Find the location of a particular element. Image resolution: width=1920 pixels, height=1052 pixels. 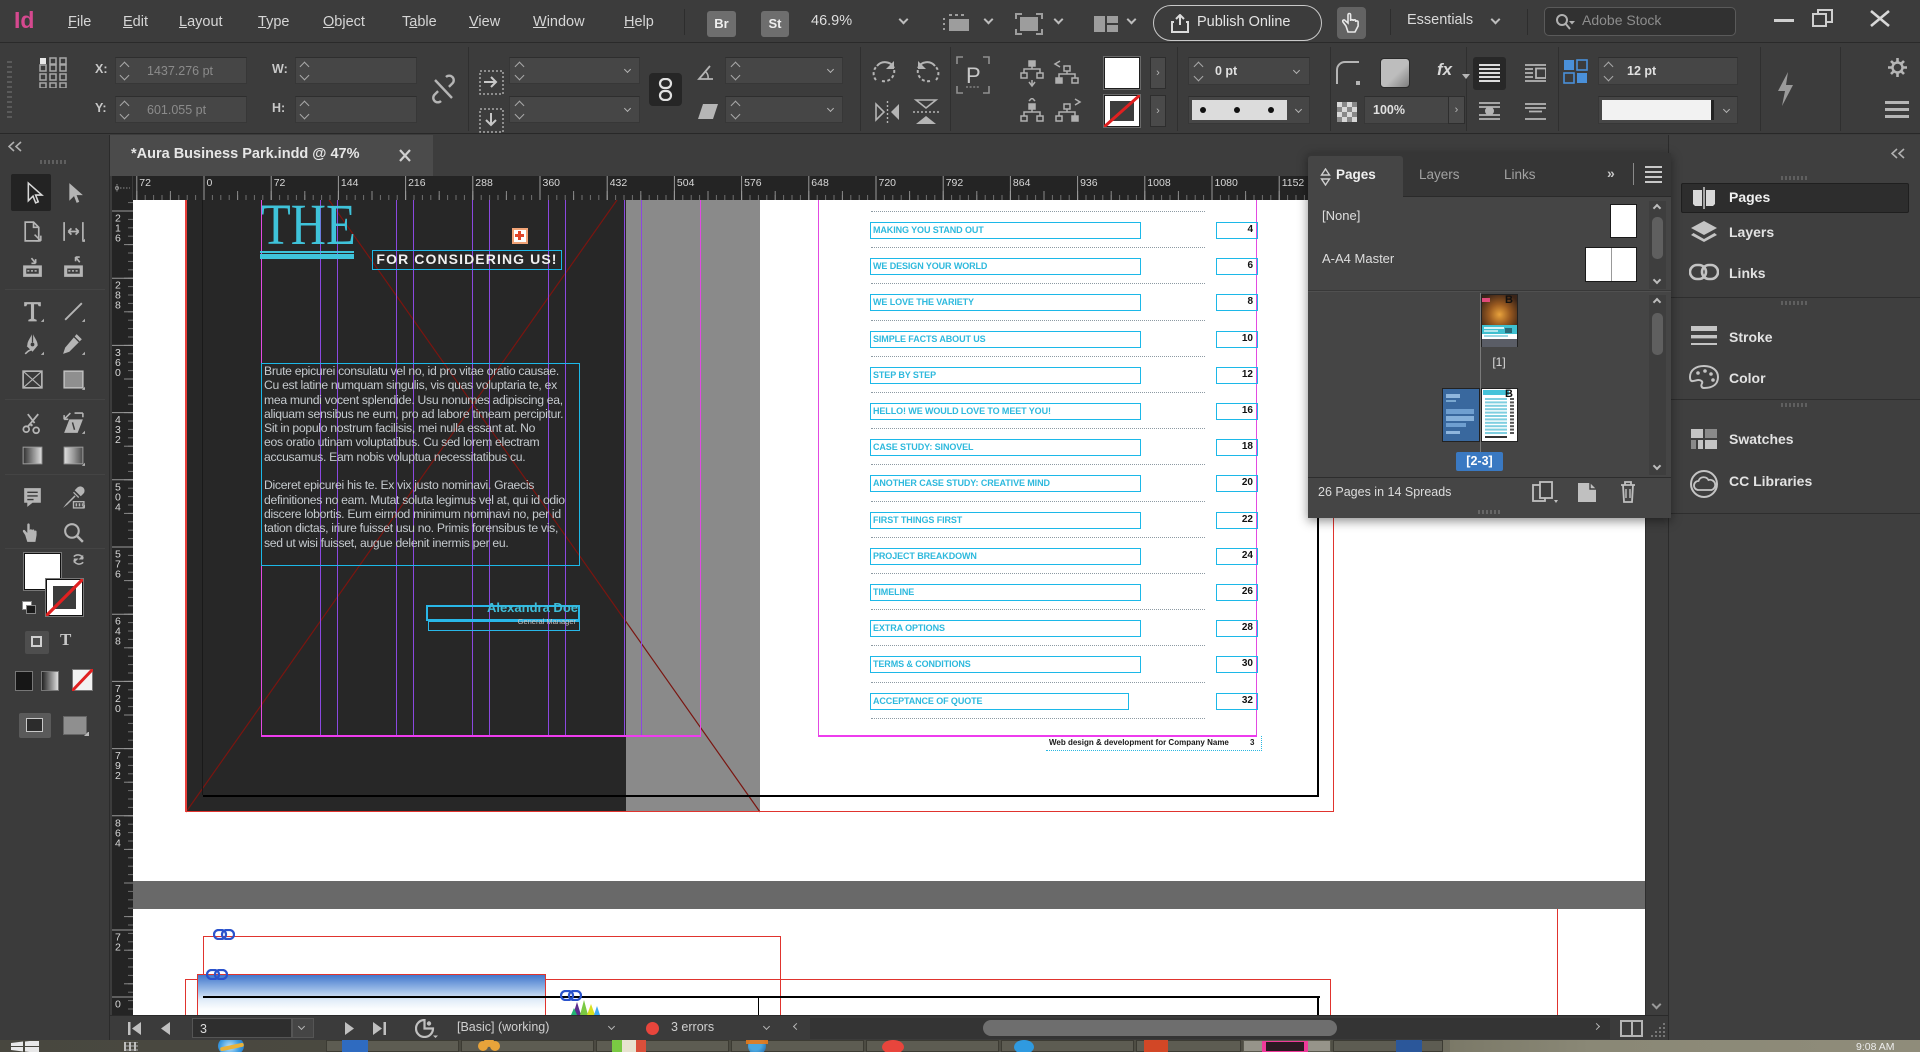

svg-text: 504 is located at coordinates (686, 183).